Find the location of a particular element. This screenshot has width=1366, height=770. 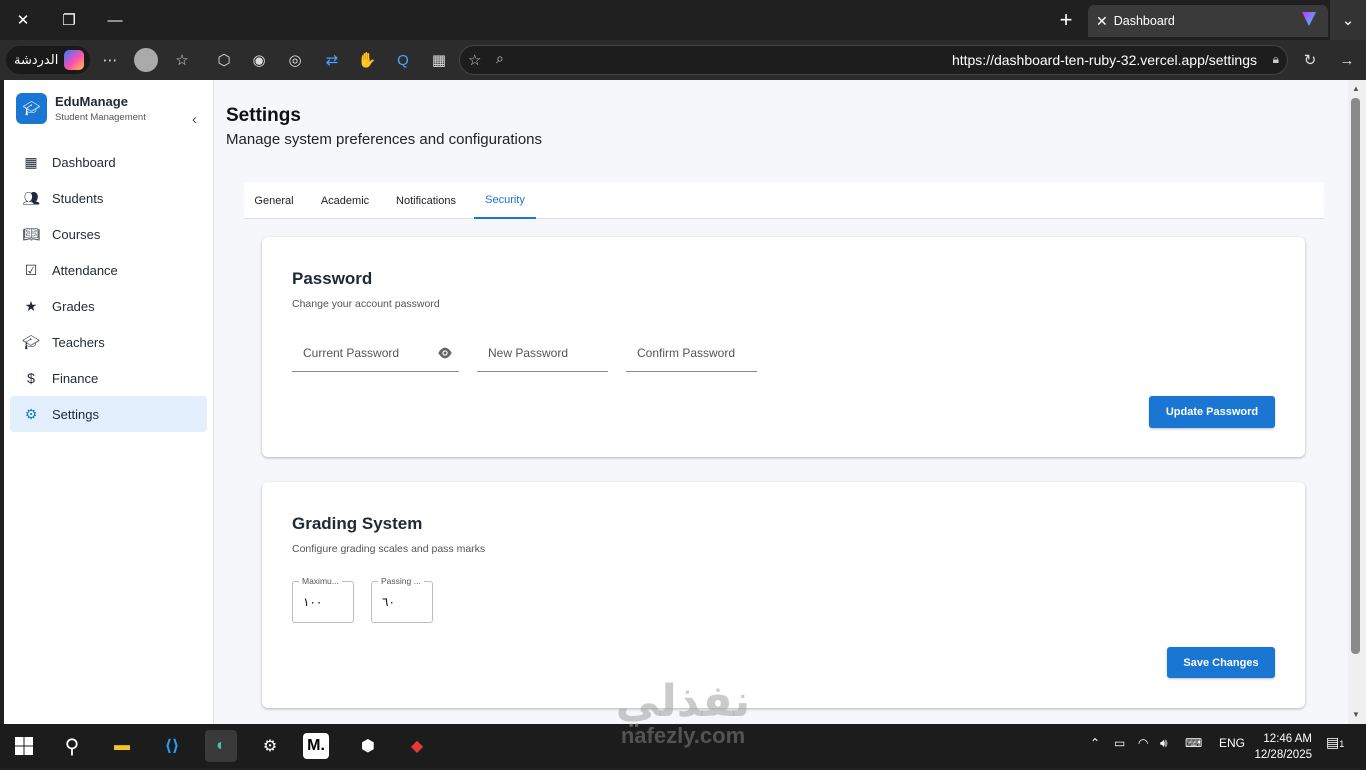

visibility-eye-icon is located at coordinates (445, 353).